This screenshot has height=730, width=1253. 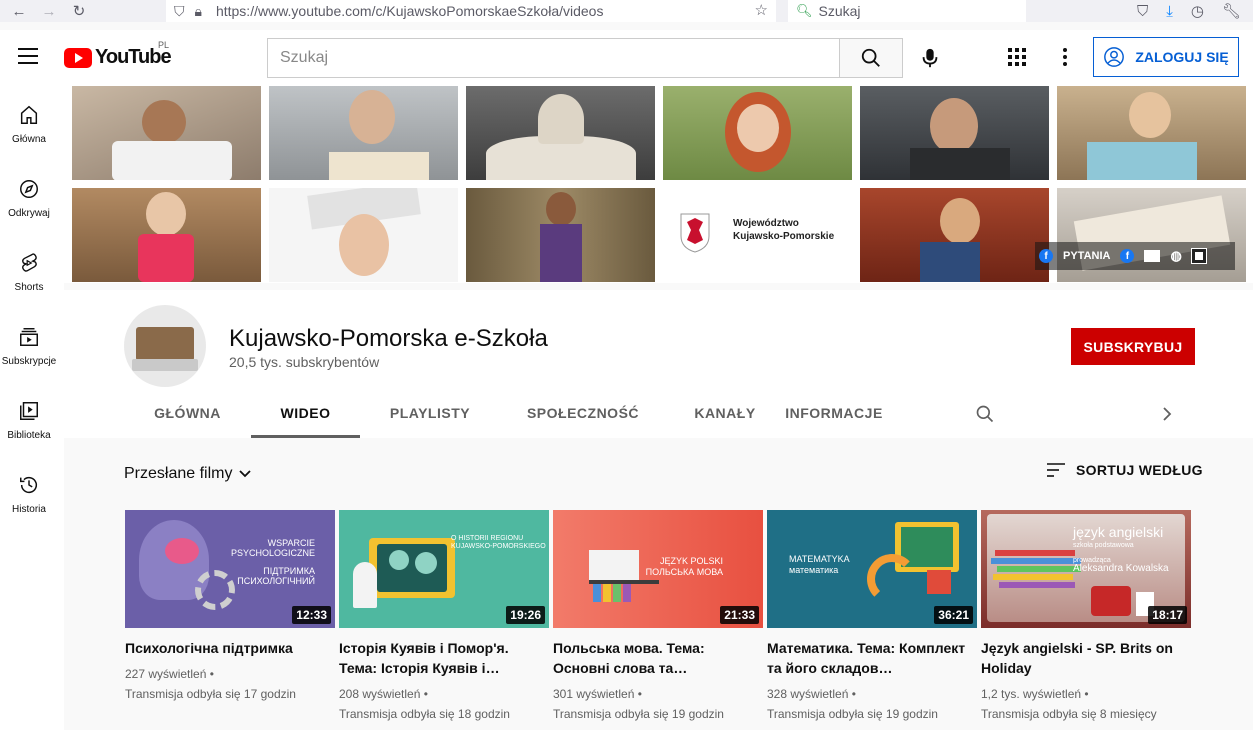 What do you see at coordinates (872, 569) in the screenshot?
I see `video-thumbnail: MATEMATYKA математика 36:21` at bounding box center [872, 569].